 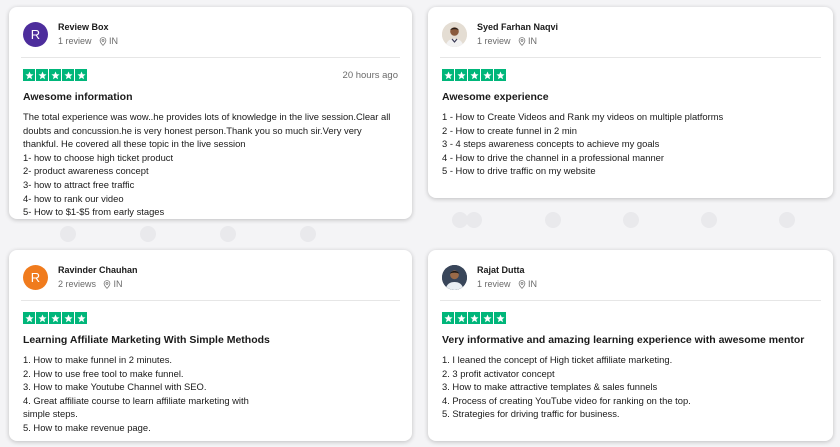 What do you see at coordinates (77, 283) in the screenshot?
I see `review-count: 2 reviews` at bounding box center [77, 283].